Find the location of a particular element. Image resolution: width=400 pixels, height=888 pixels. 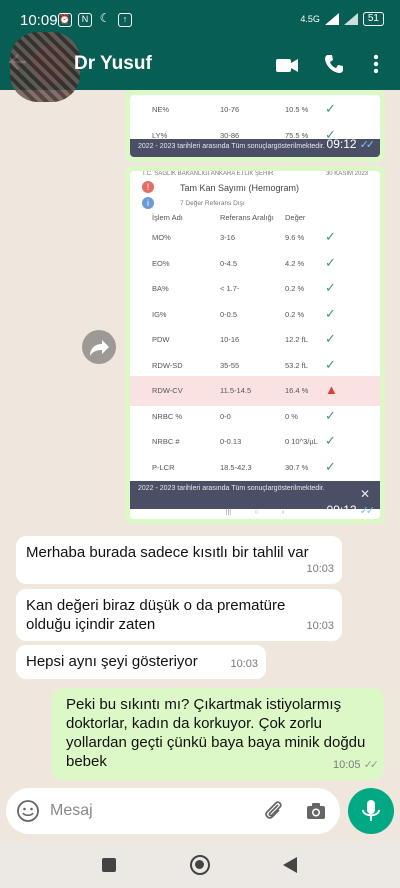

warning-icon: ! is located at coordinates (148, 187).